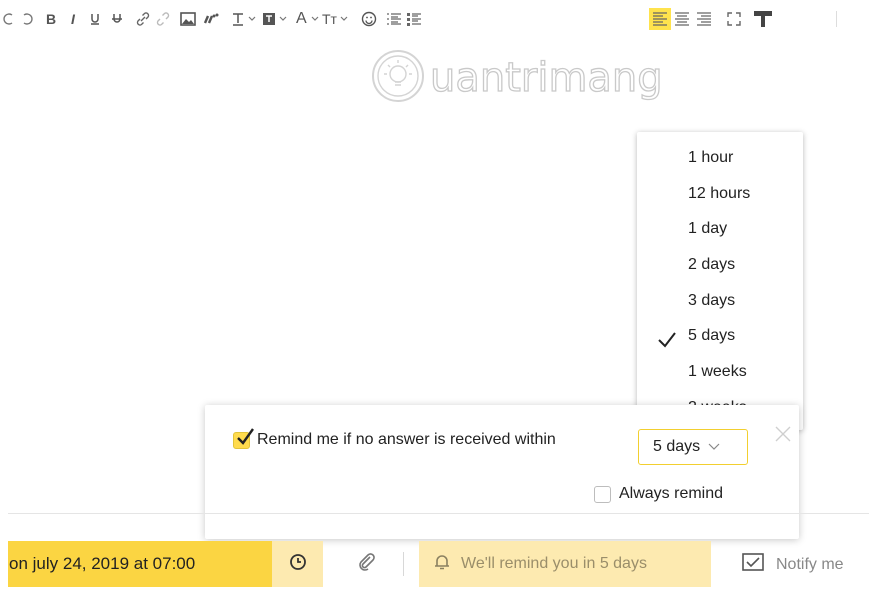 The height and width of the screenshot is (608, 869). I want to click on undo-icon, so click(9, 19).